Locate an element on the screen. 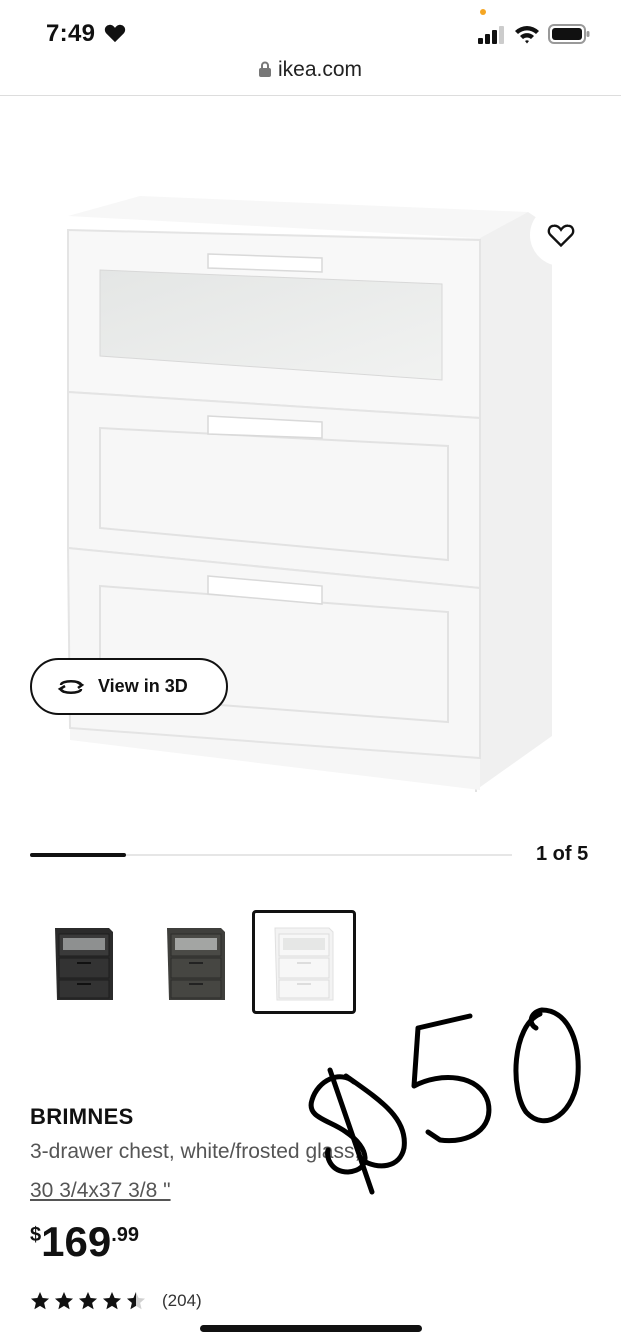 The image size is (621, 1344). wifi-icon is located at coordinates (527, 35).